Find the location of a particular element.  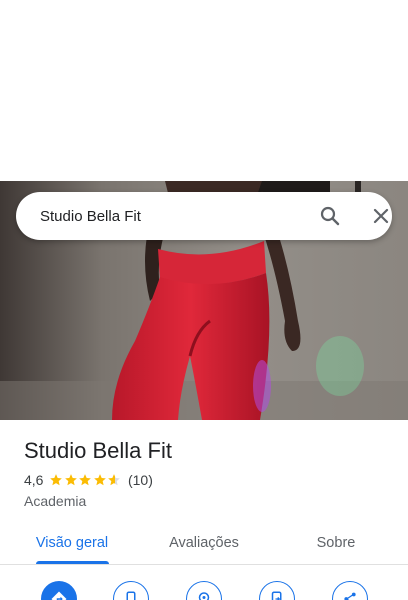

rating-value: 4,6 is located at coordinates (34, 480).